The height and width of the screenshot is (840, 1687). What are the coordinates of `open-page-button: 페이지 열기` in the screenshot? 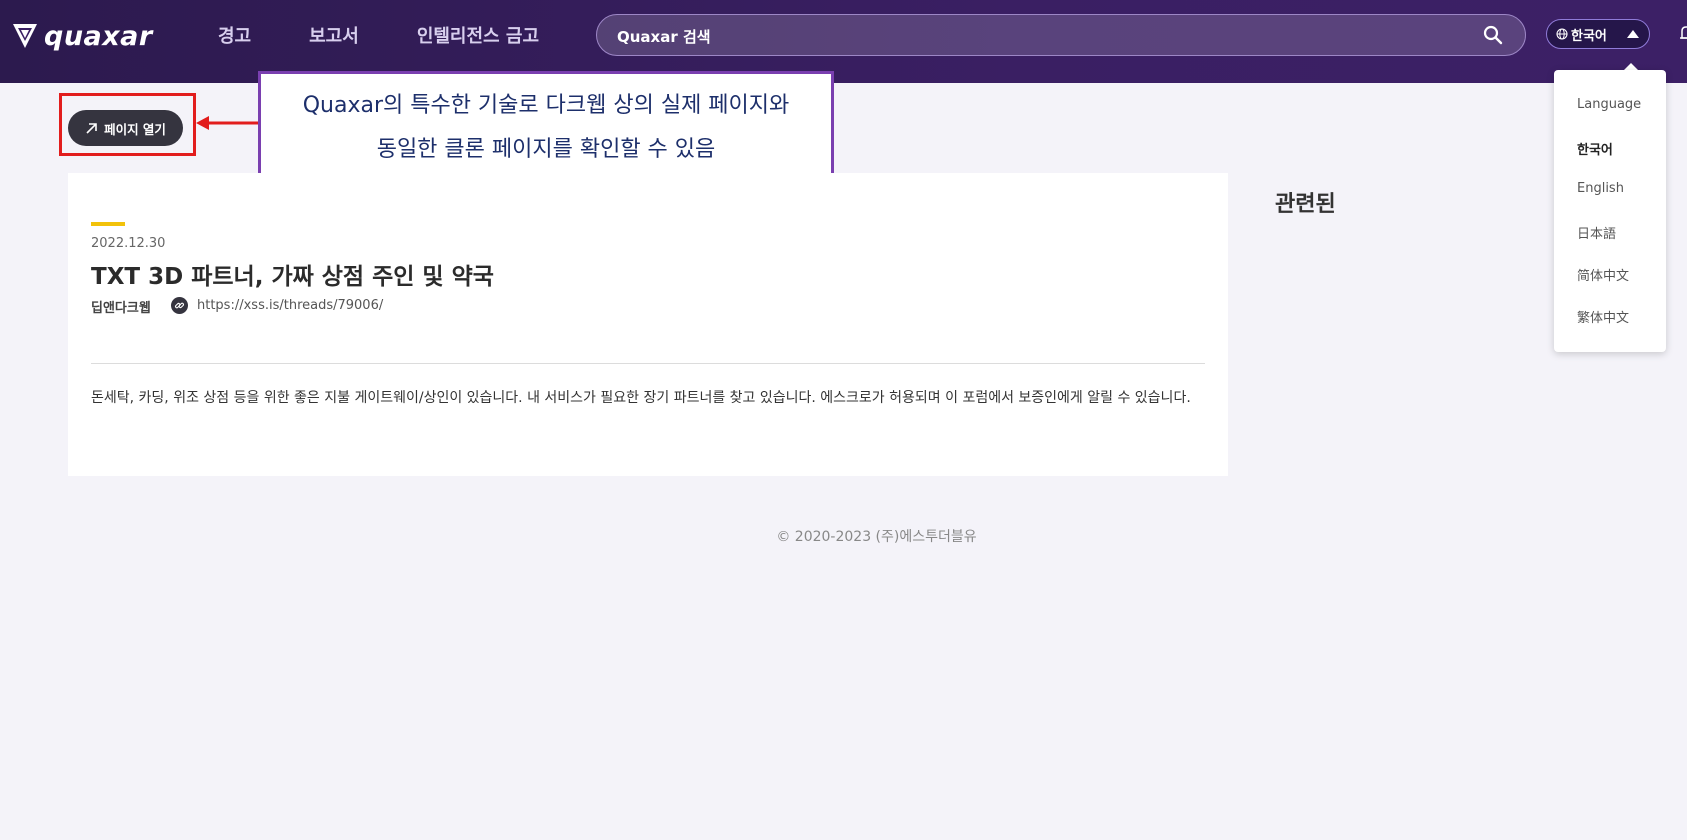 It's located at (125, 128).